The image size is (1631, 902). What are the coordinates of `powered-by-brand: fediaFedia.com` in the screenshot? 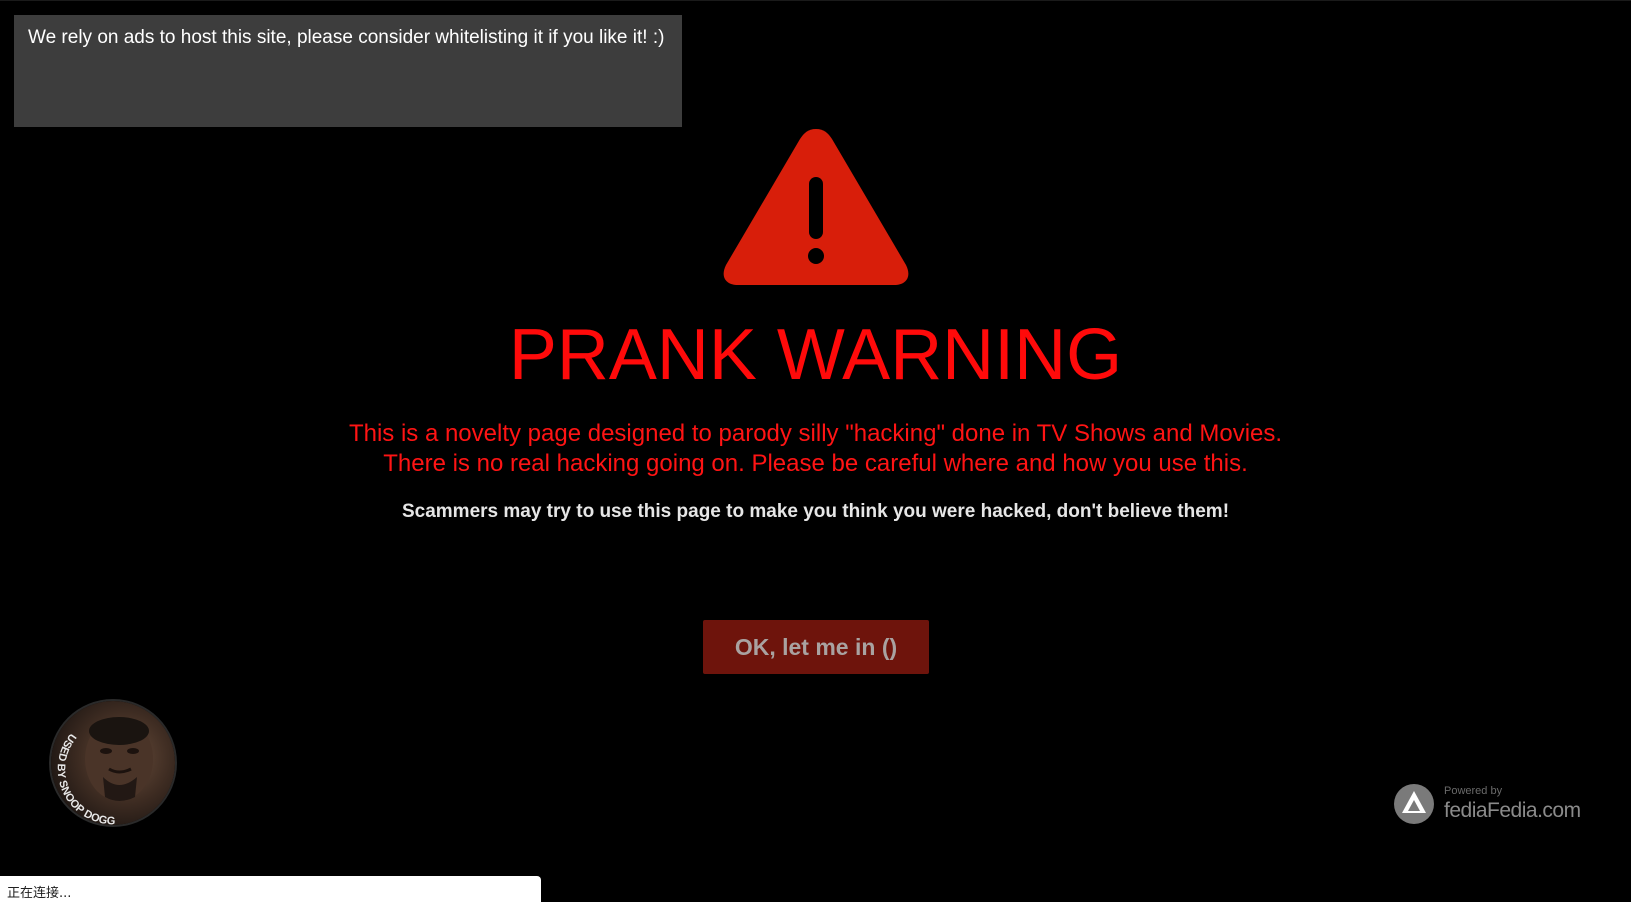 It's located at (1512, 810).